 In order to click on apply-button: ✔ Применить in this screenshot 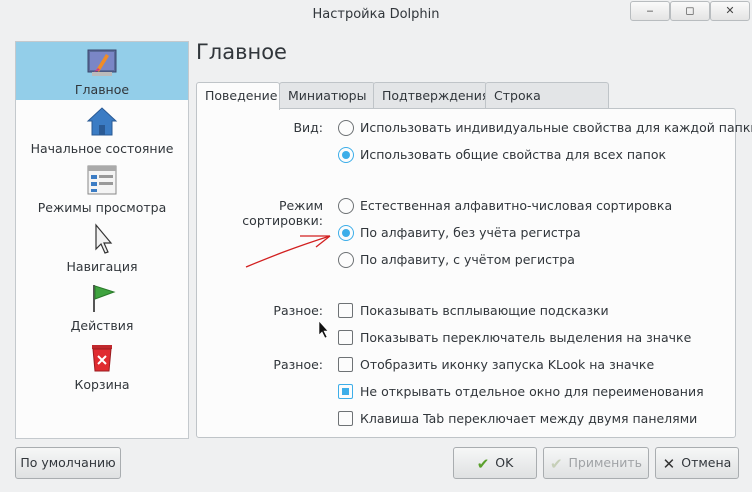, I will do `click(596, 463)`.